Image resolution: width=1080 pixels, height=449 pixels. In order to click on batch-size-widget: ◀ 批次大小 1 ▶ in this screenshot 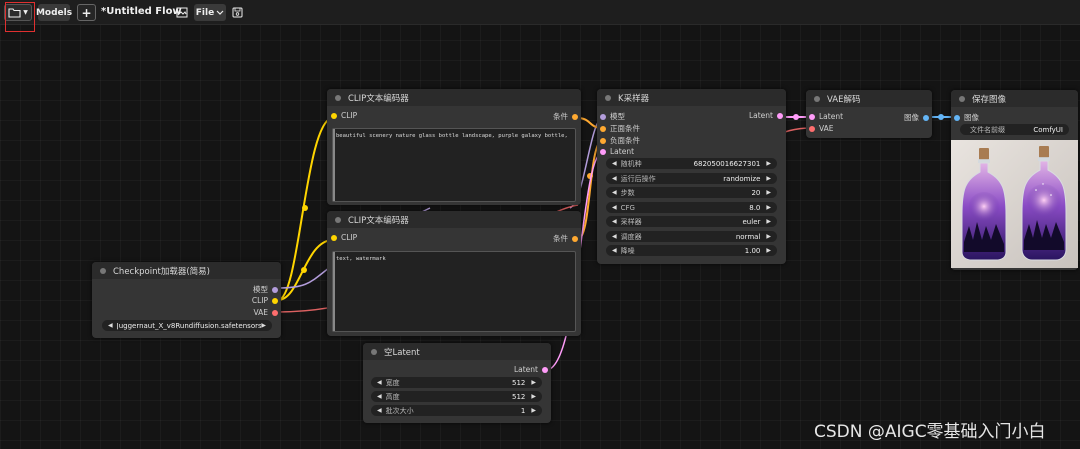, I will do `click(456, 410)`.